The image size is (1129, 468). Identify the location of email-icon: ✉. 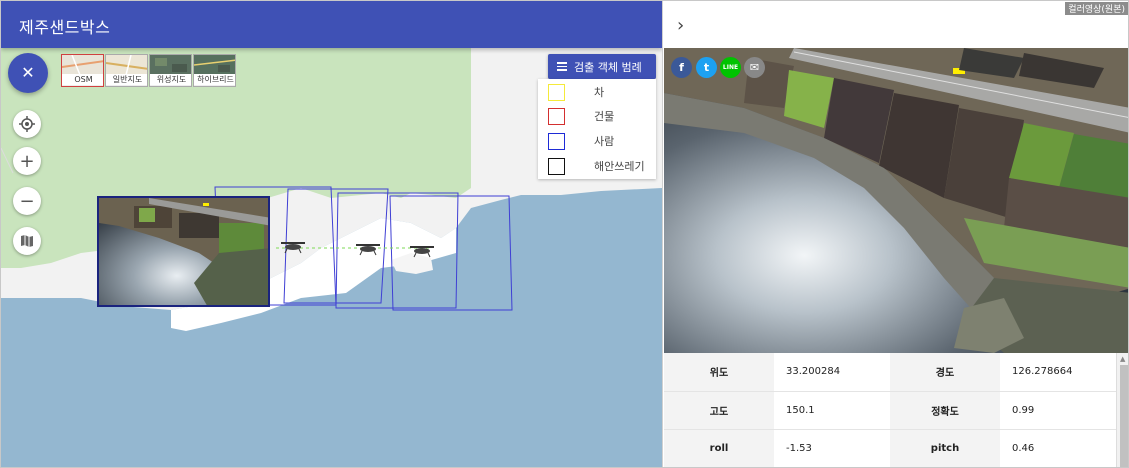
(754, 67).